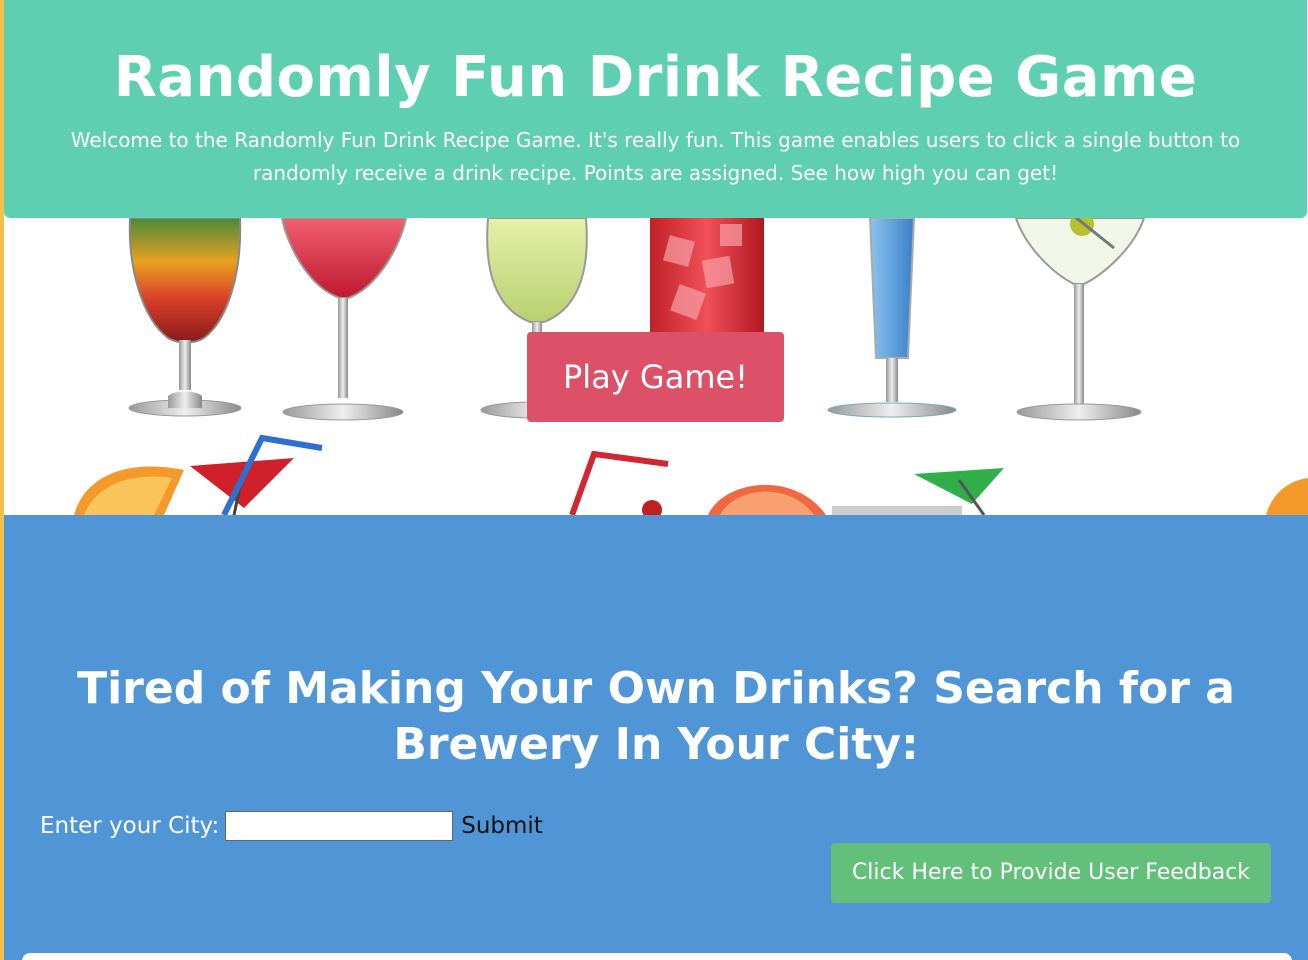  I want to click on user-feedback-button: Click Here to Provide User Feedback, so click(1051, 873).